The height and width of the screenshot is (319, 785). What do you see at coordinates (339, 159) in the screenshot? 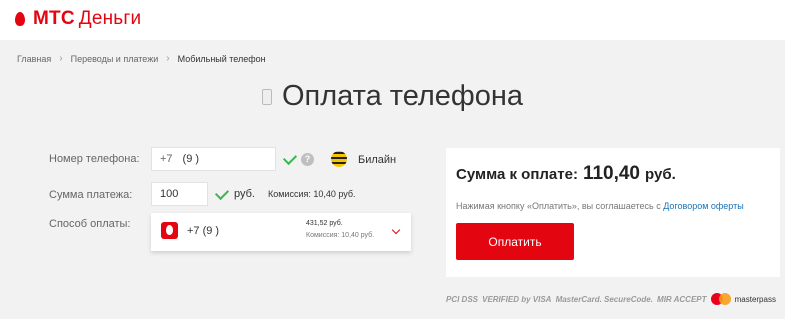
I see `beeline-logo-icon` at bounding box center [339, 159].